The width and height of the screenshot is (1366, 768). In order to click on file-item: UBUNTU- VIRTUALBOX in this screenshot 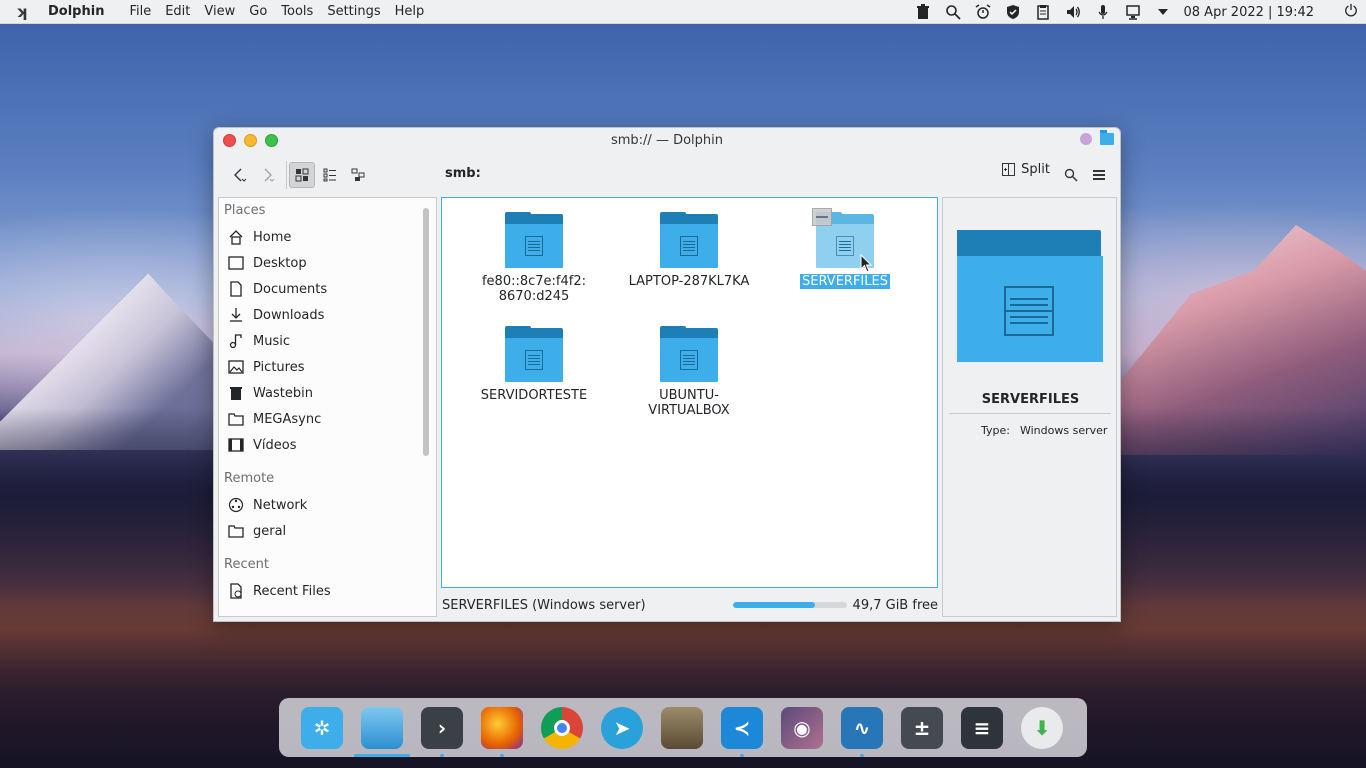, I will do `click(689, 372)`.